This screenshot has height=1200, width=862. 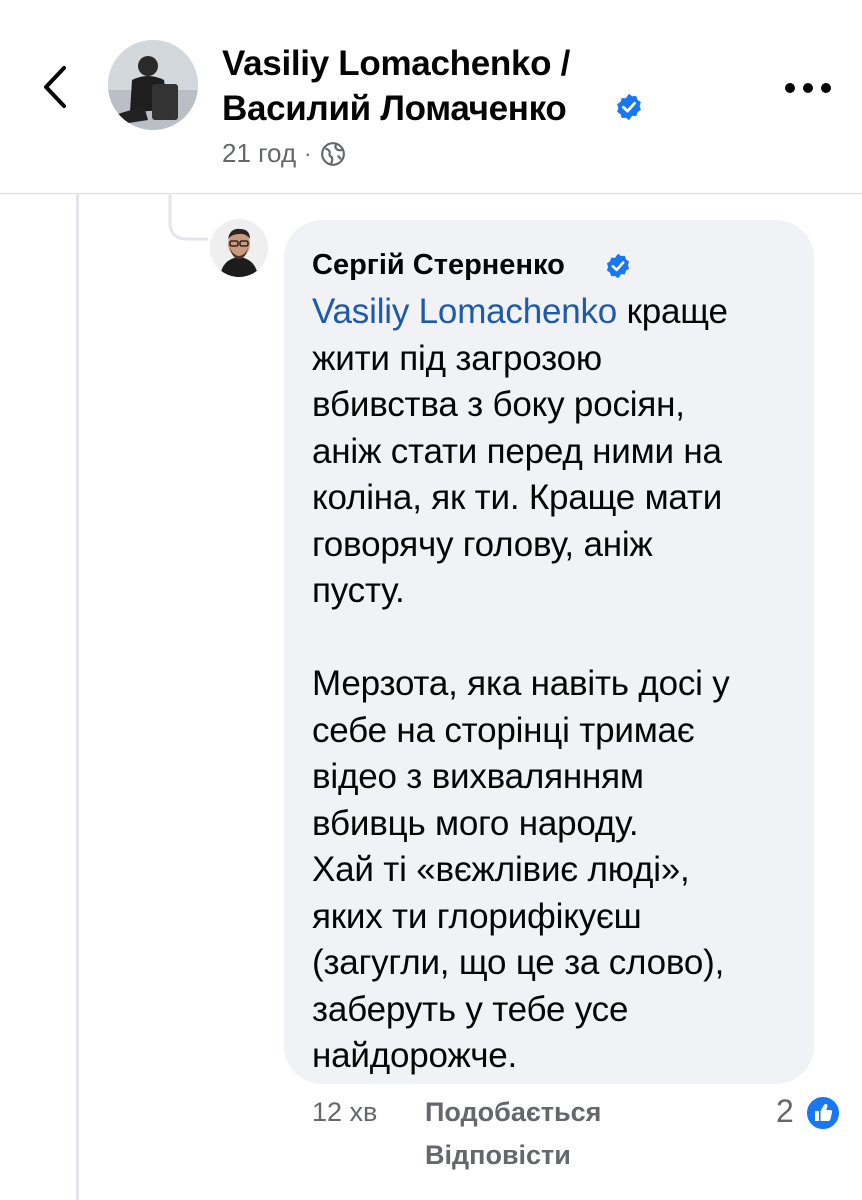 What do you see at coordinates (344, 1112) in the screenshot?
I see `comment-time: 12 хв` at bounding box center [344, 1112].